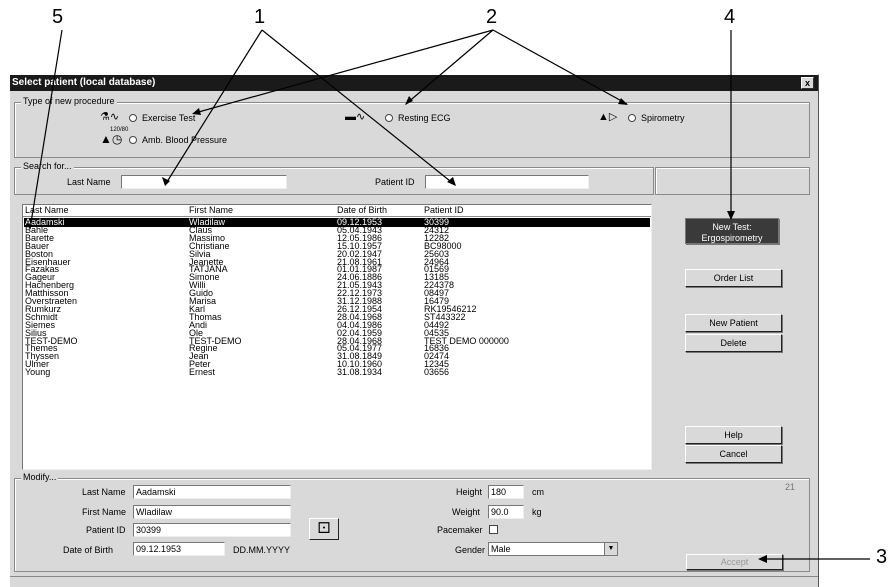  Describe the element at coordinates (733, 323) in the screenshot. I see `new-patient-button: New Patient` at that location.